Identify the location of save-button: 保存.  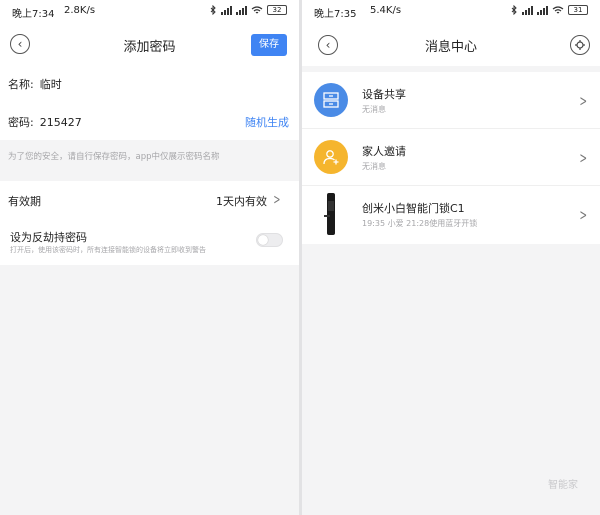
(269, 45).